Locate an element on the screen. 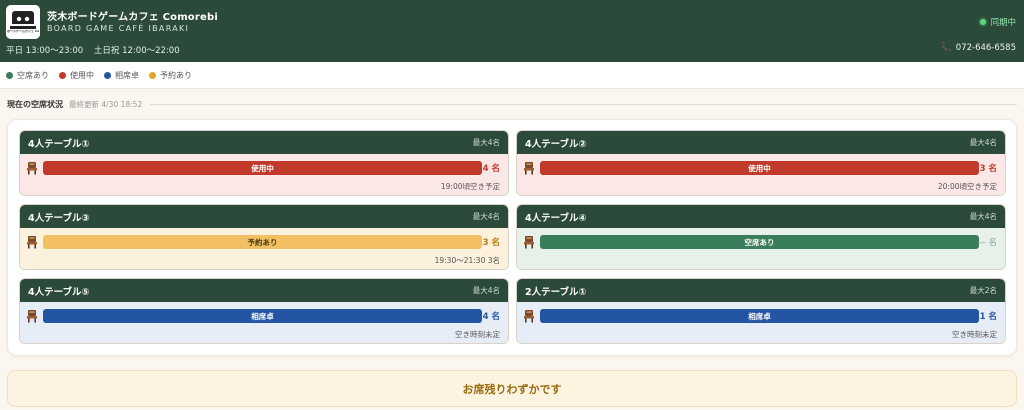 The height and width of the screenshot is (410, 1024). table-card-body: 使用中 3 名 20:00頃空き予定 is located at coordinates (761, 174).